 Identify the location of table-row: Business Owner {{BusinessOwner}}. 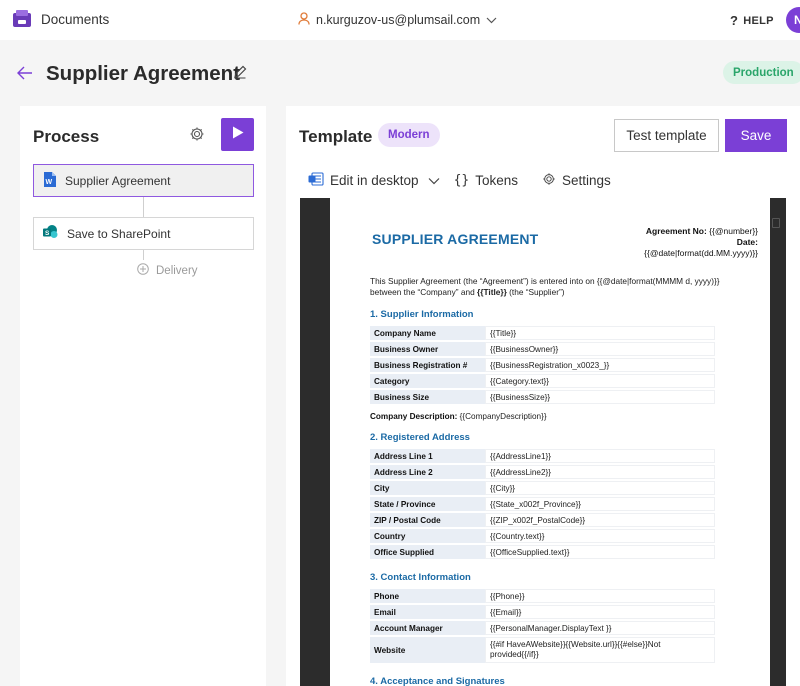
(542, 349).